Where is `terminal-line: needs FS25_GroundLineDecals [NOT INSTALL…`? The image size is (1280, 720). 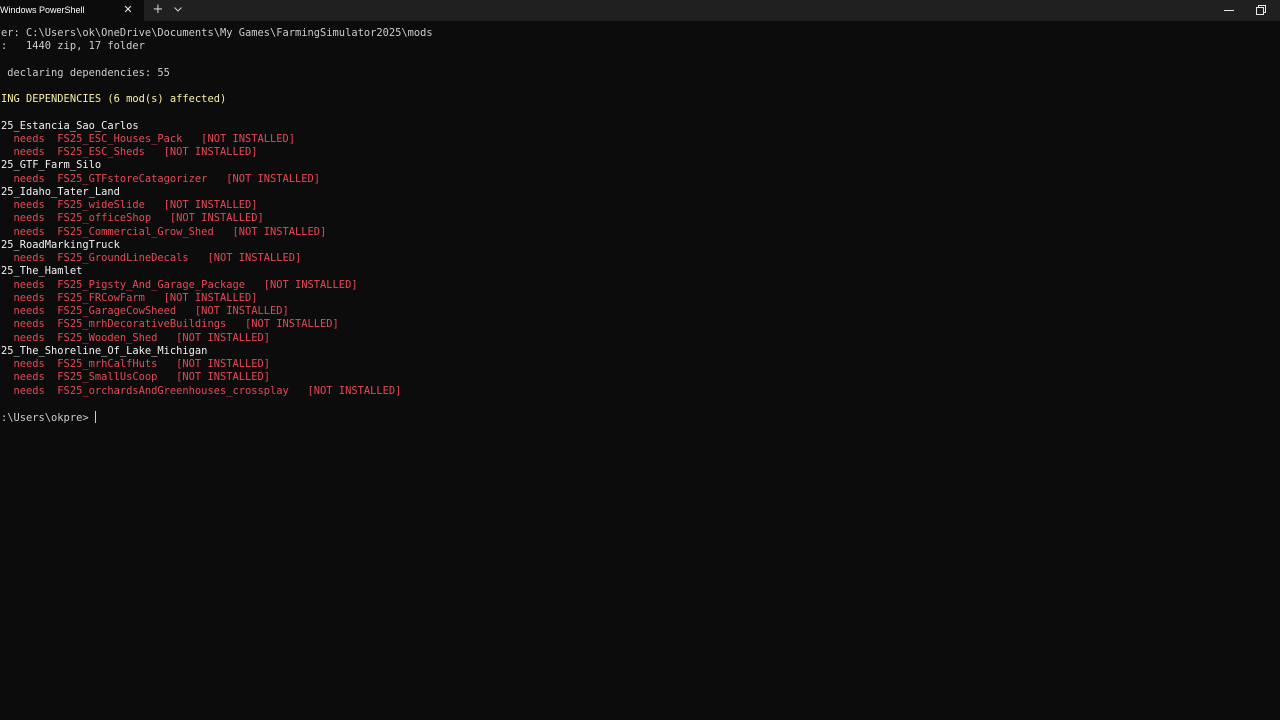
terminal-line: needs FS25_GroundLineDecals [NOT INSTALL… is located at coordinates (151, 258).